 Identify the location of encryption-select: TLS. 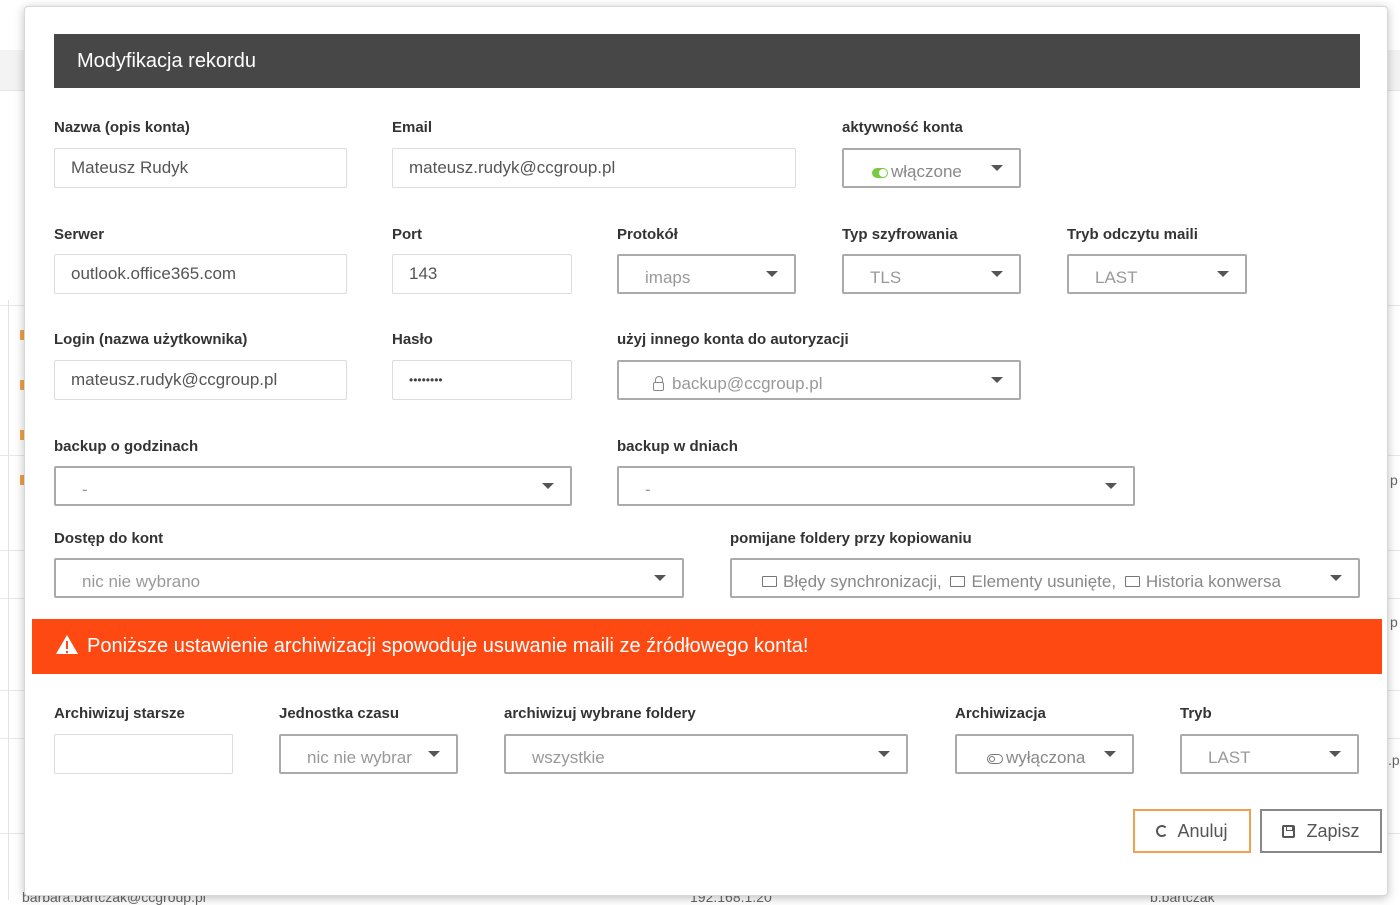
(931, 274).